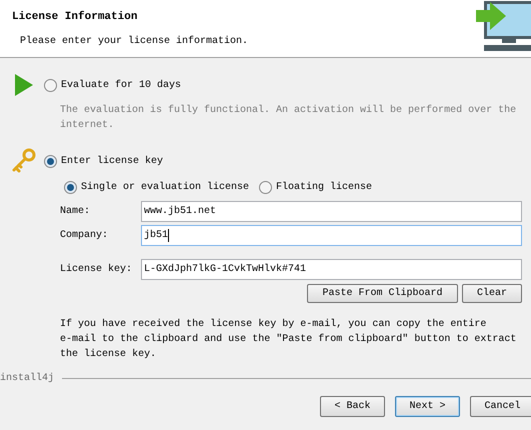 This screenshot has height=430, width=531. Describe the element at coordinates (289, 118) in the screenshot. I see `option-description: The evaluation is fully functional. An activation will be performed over the internet.` at that location.